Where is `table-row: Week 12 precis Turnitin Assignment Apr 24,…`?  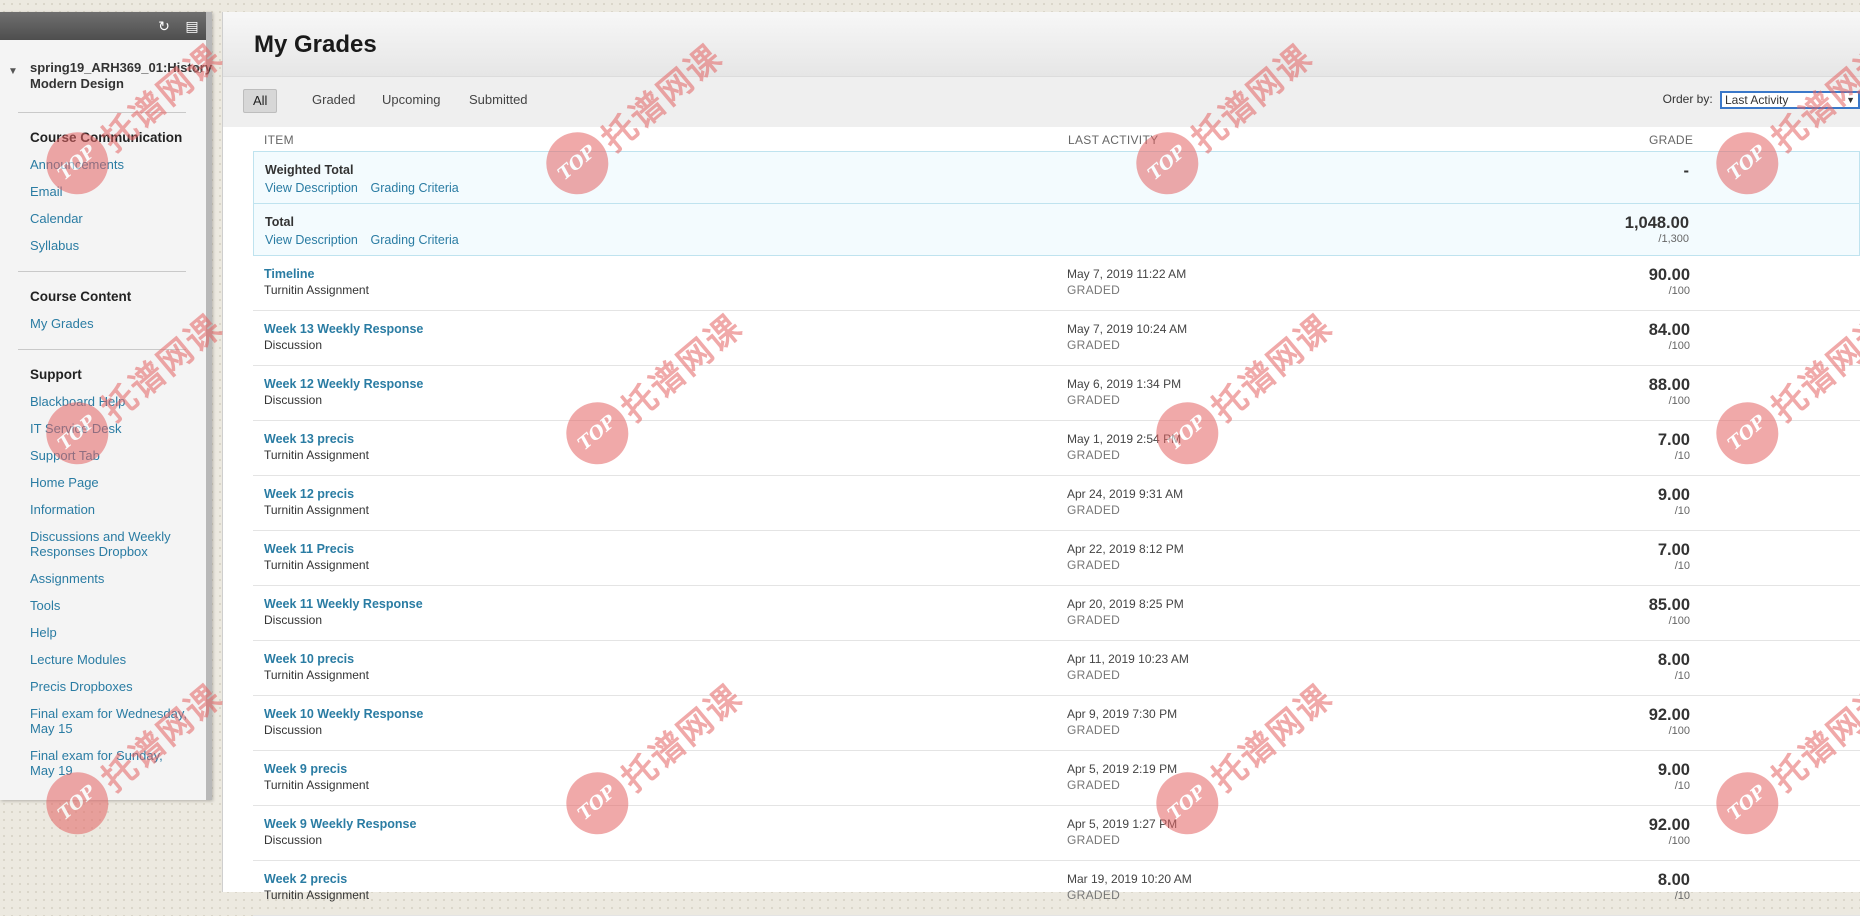
table-row: Week 12 precis Turnitin Assignment Apr 24,… is located at coordinates (1056, 503).